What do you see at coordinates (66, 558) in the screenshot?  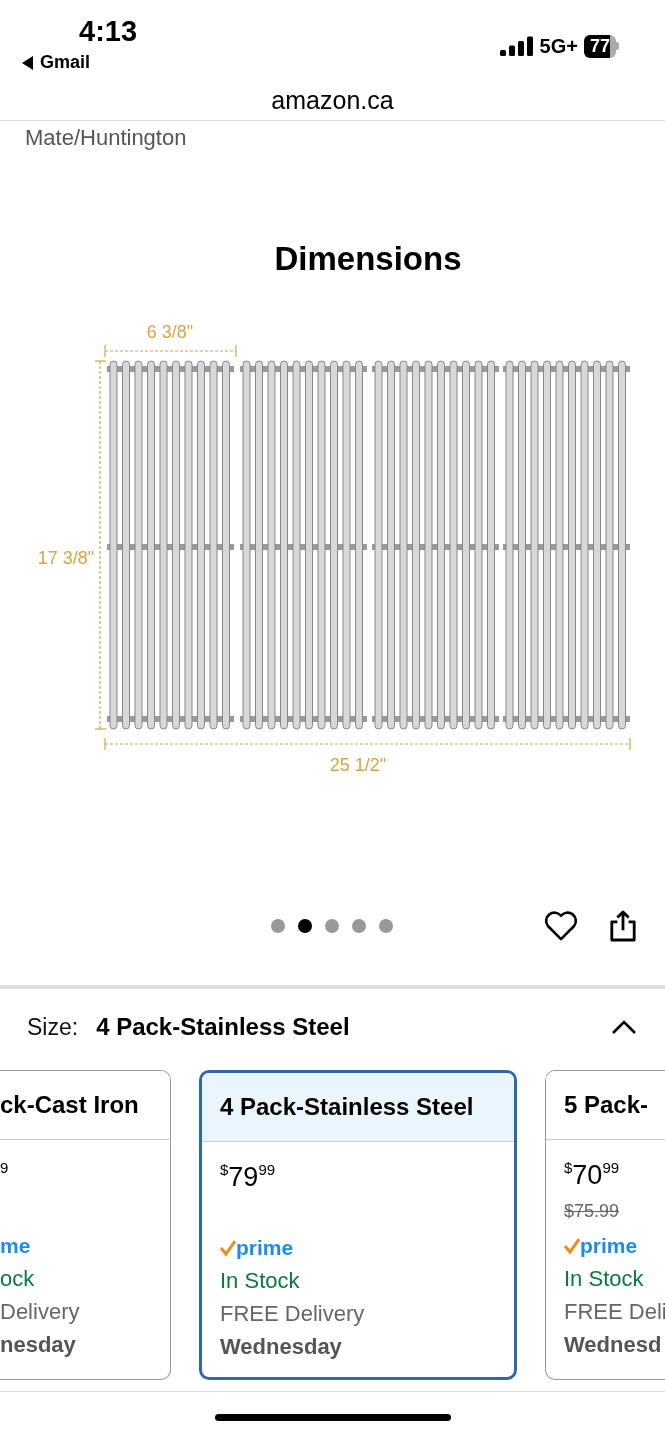 I see `dimension-label: 17 3/8"` at bounding box center [66, 558].